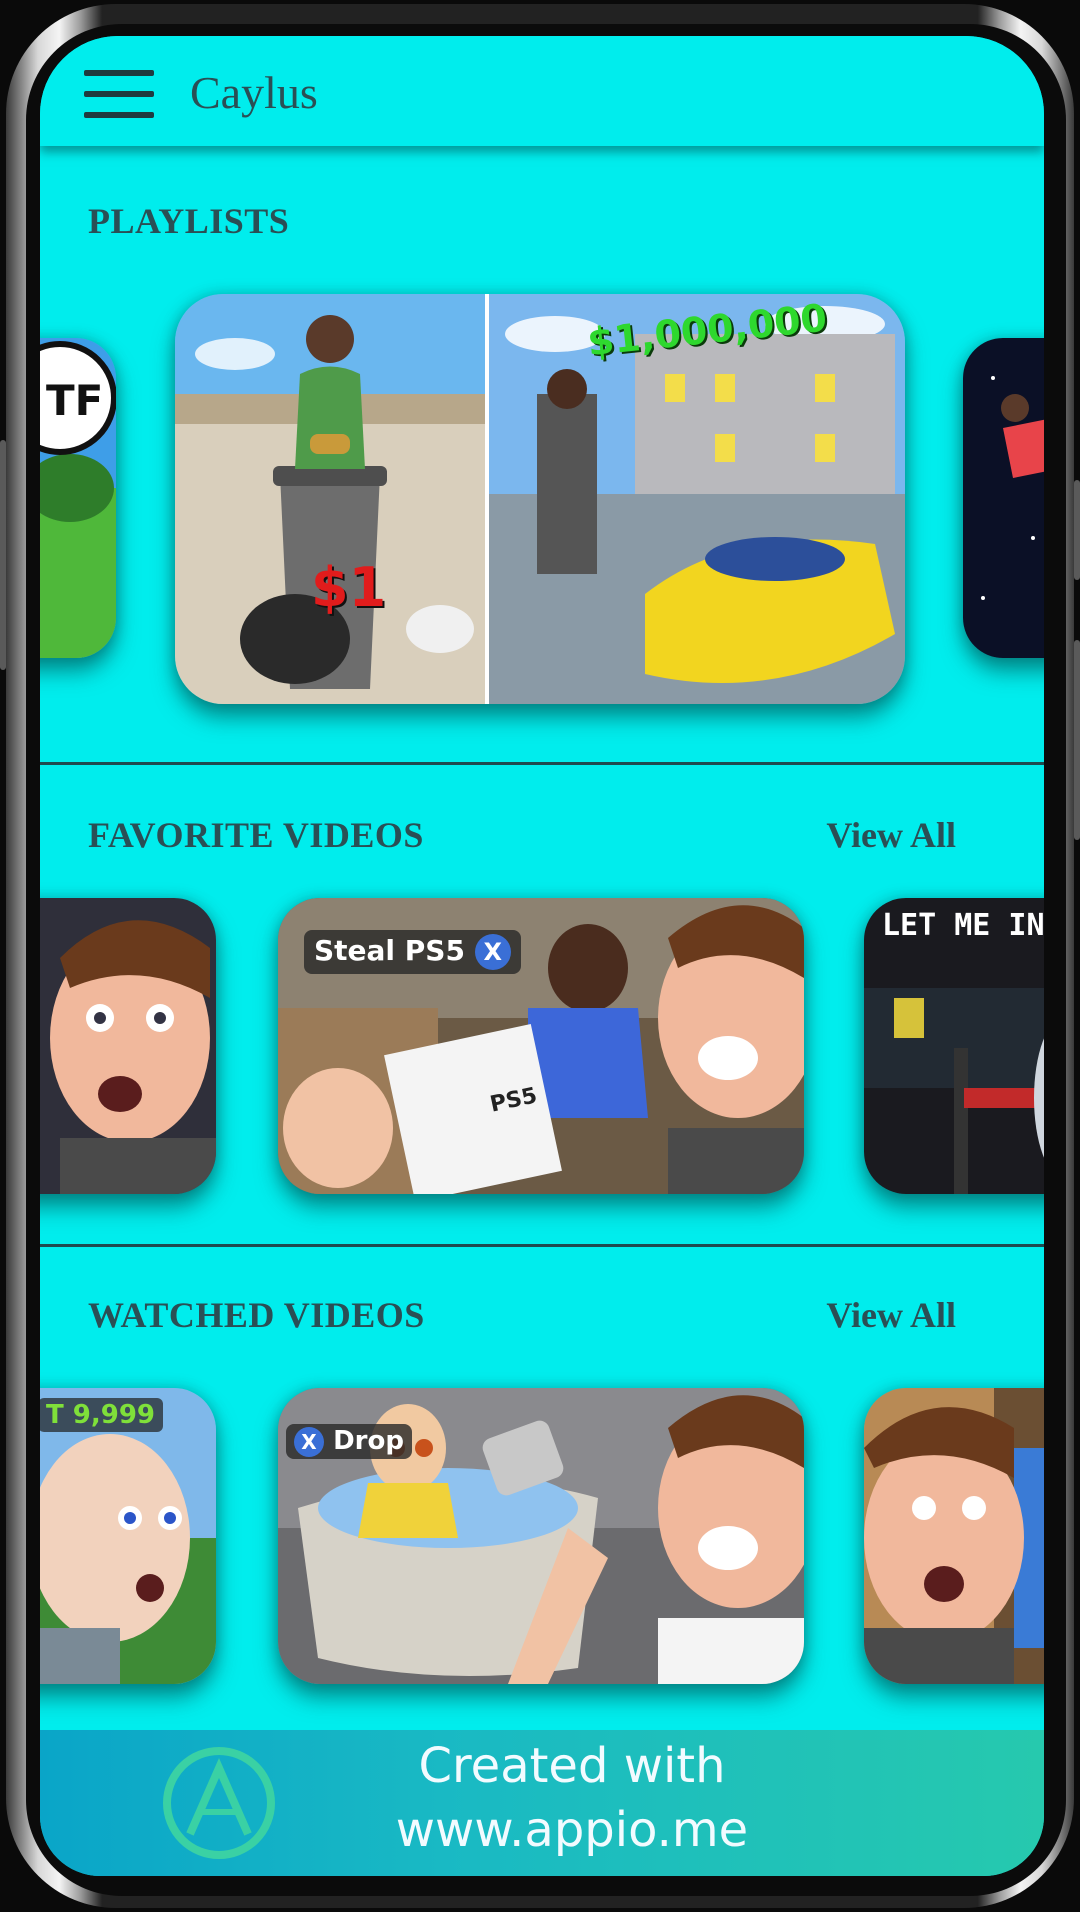  I want to click on app-title: Caylus, so click(254, 92).